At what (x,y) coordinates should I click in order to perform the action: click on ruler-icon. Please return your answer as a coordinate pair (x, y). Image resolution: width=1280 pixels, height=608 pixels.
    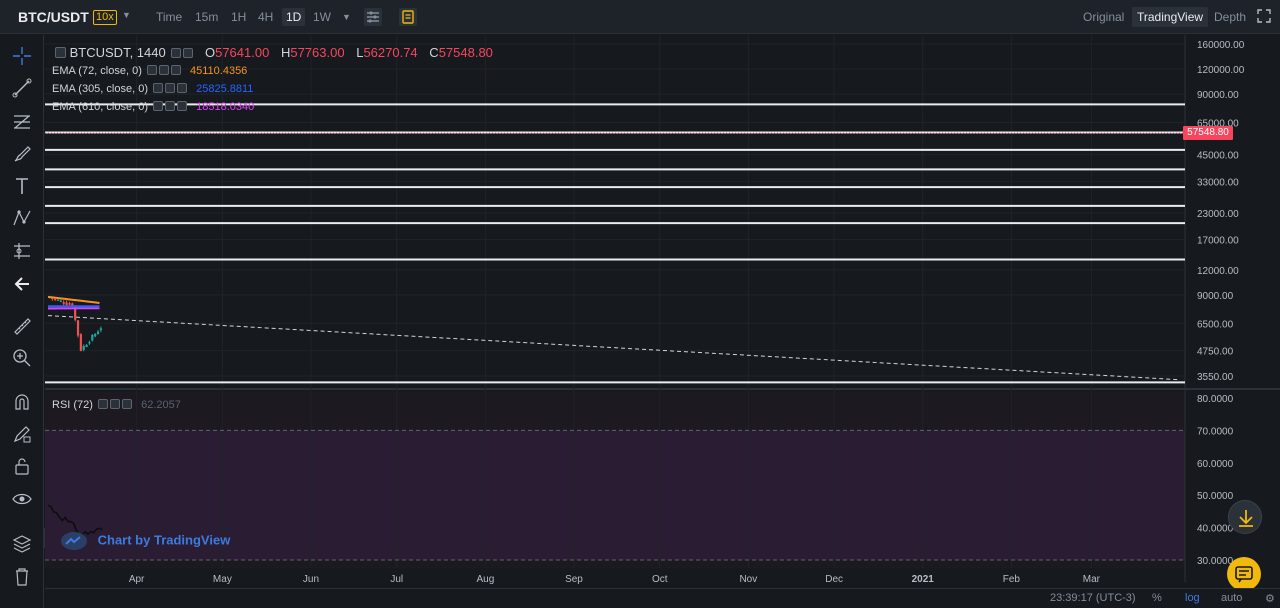
    Looking at the image, I should click on (22, 326).